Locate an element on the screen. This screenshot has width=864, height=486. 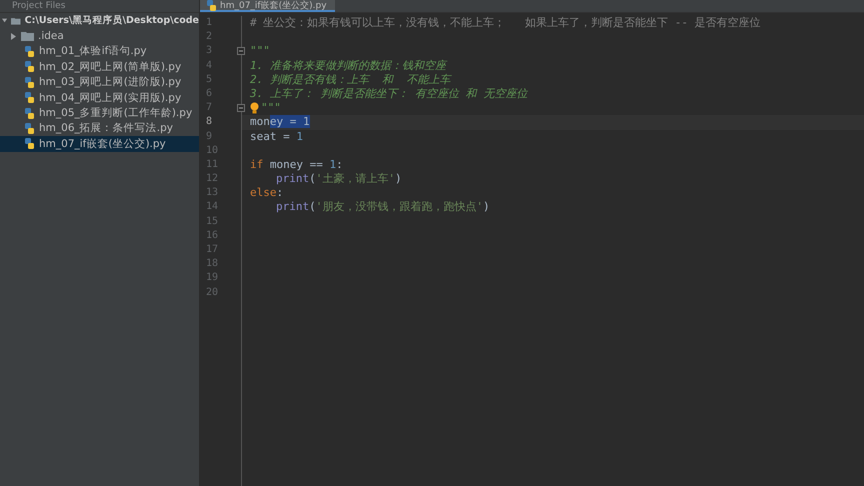
lightbulb-icon is located at coordinates (254, 108).